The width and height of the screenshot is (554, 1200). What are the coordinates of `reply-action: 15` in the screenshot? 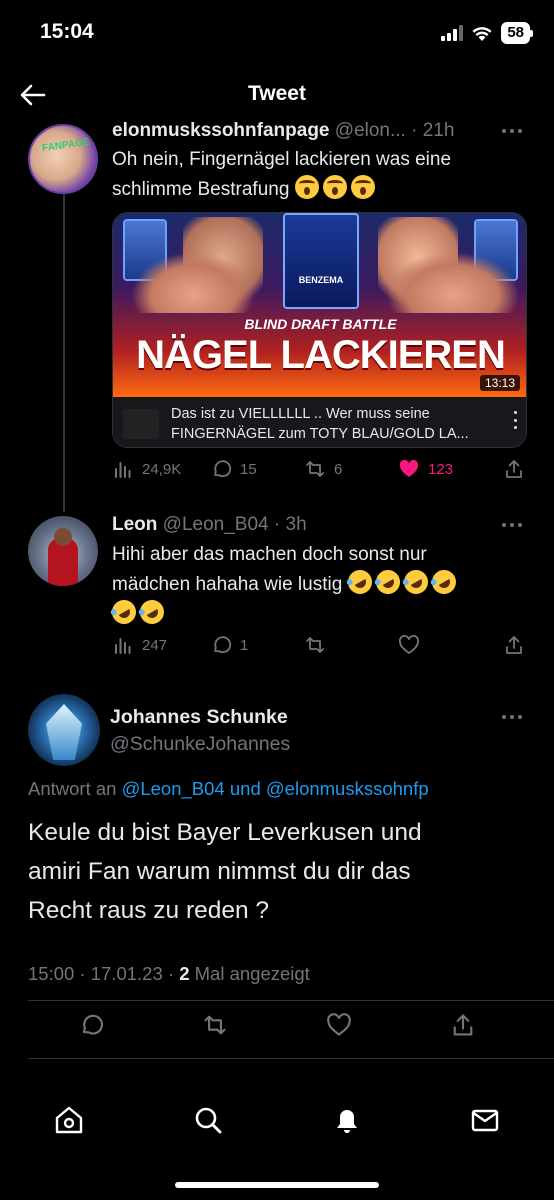 It's located at (233, 469).